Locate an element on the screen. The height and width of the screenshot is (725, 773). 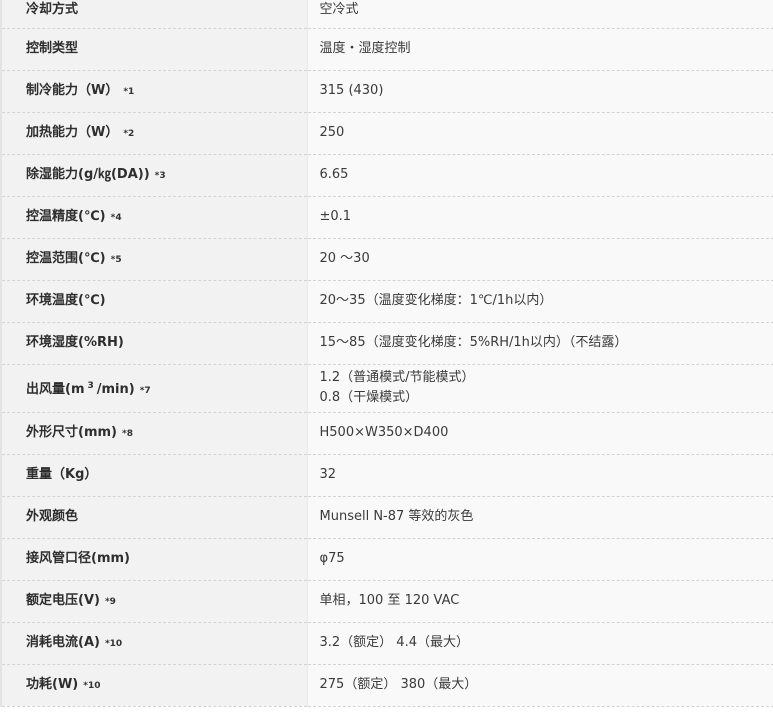
spec-label: 控温范围(℃) *5 is located at coordinates (154, 259).